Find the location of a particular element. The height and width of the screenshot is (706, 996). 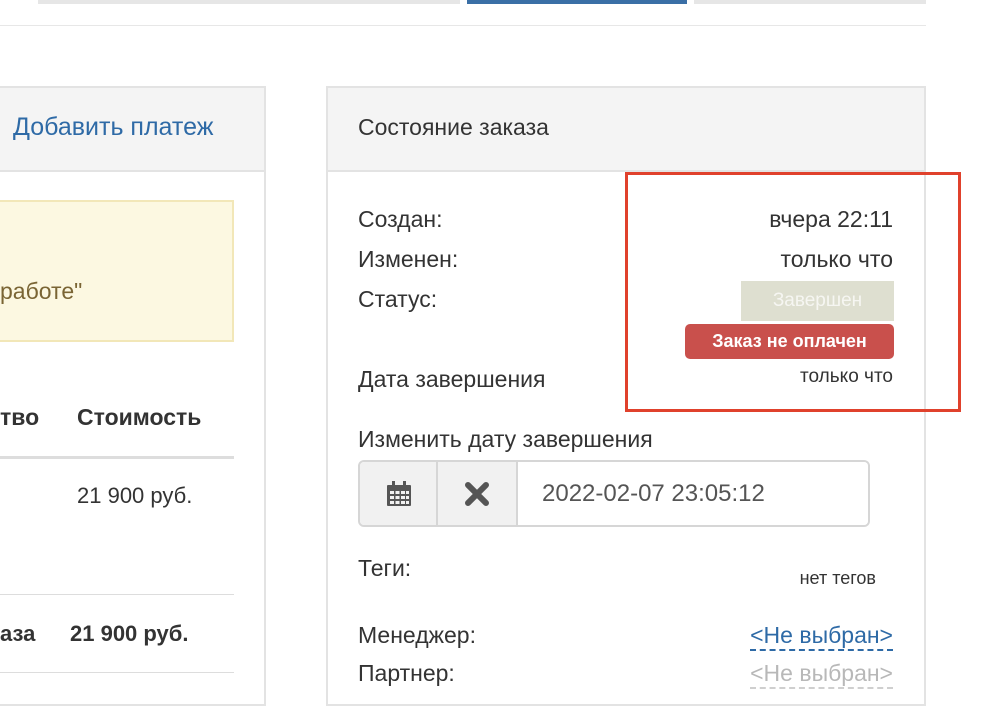

notice-text: работе" is located at coordinates (41, 291).